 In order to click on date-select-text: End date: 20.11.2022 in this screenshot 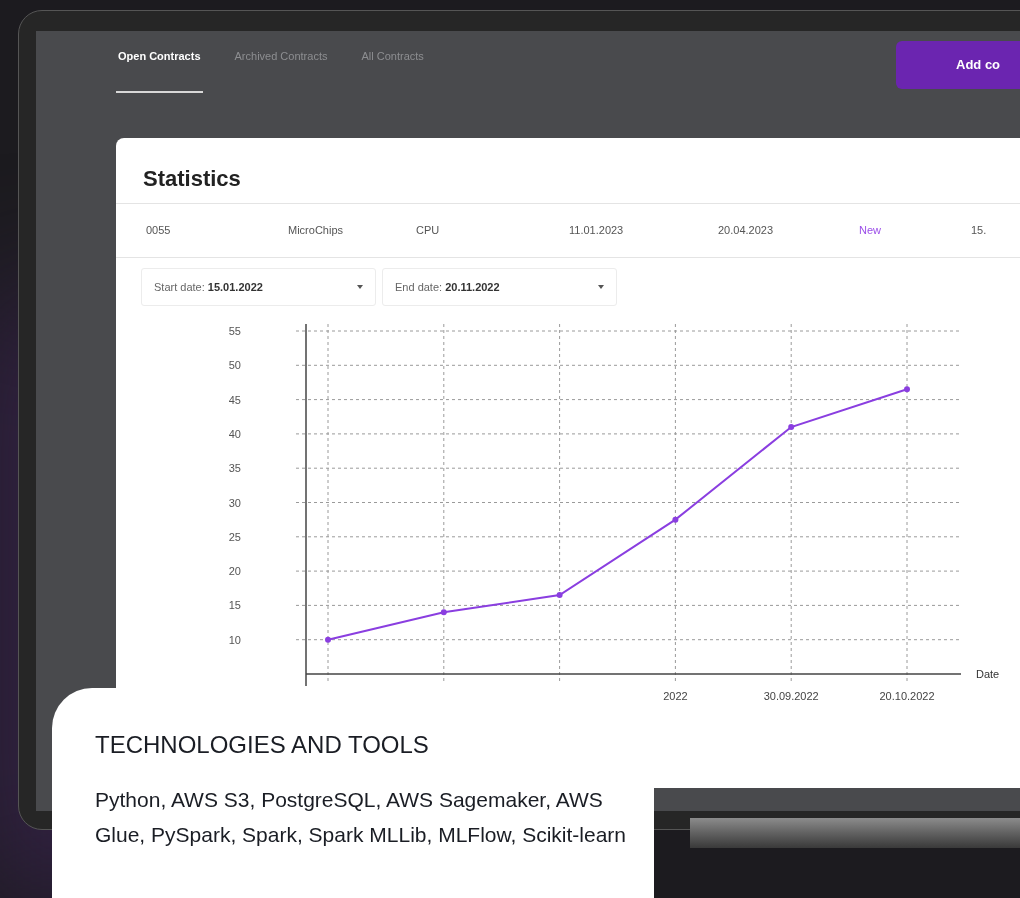, I will do `click(447, 287)`.